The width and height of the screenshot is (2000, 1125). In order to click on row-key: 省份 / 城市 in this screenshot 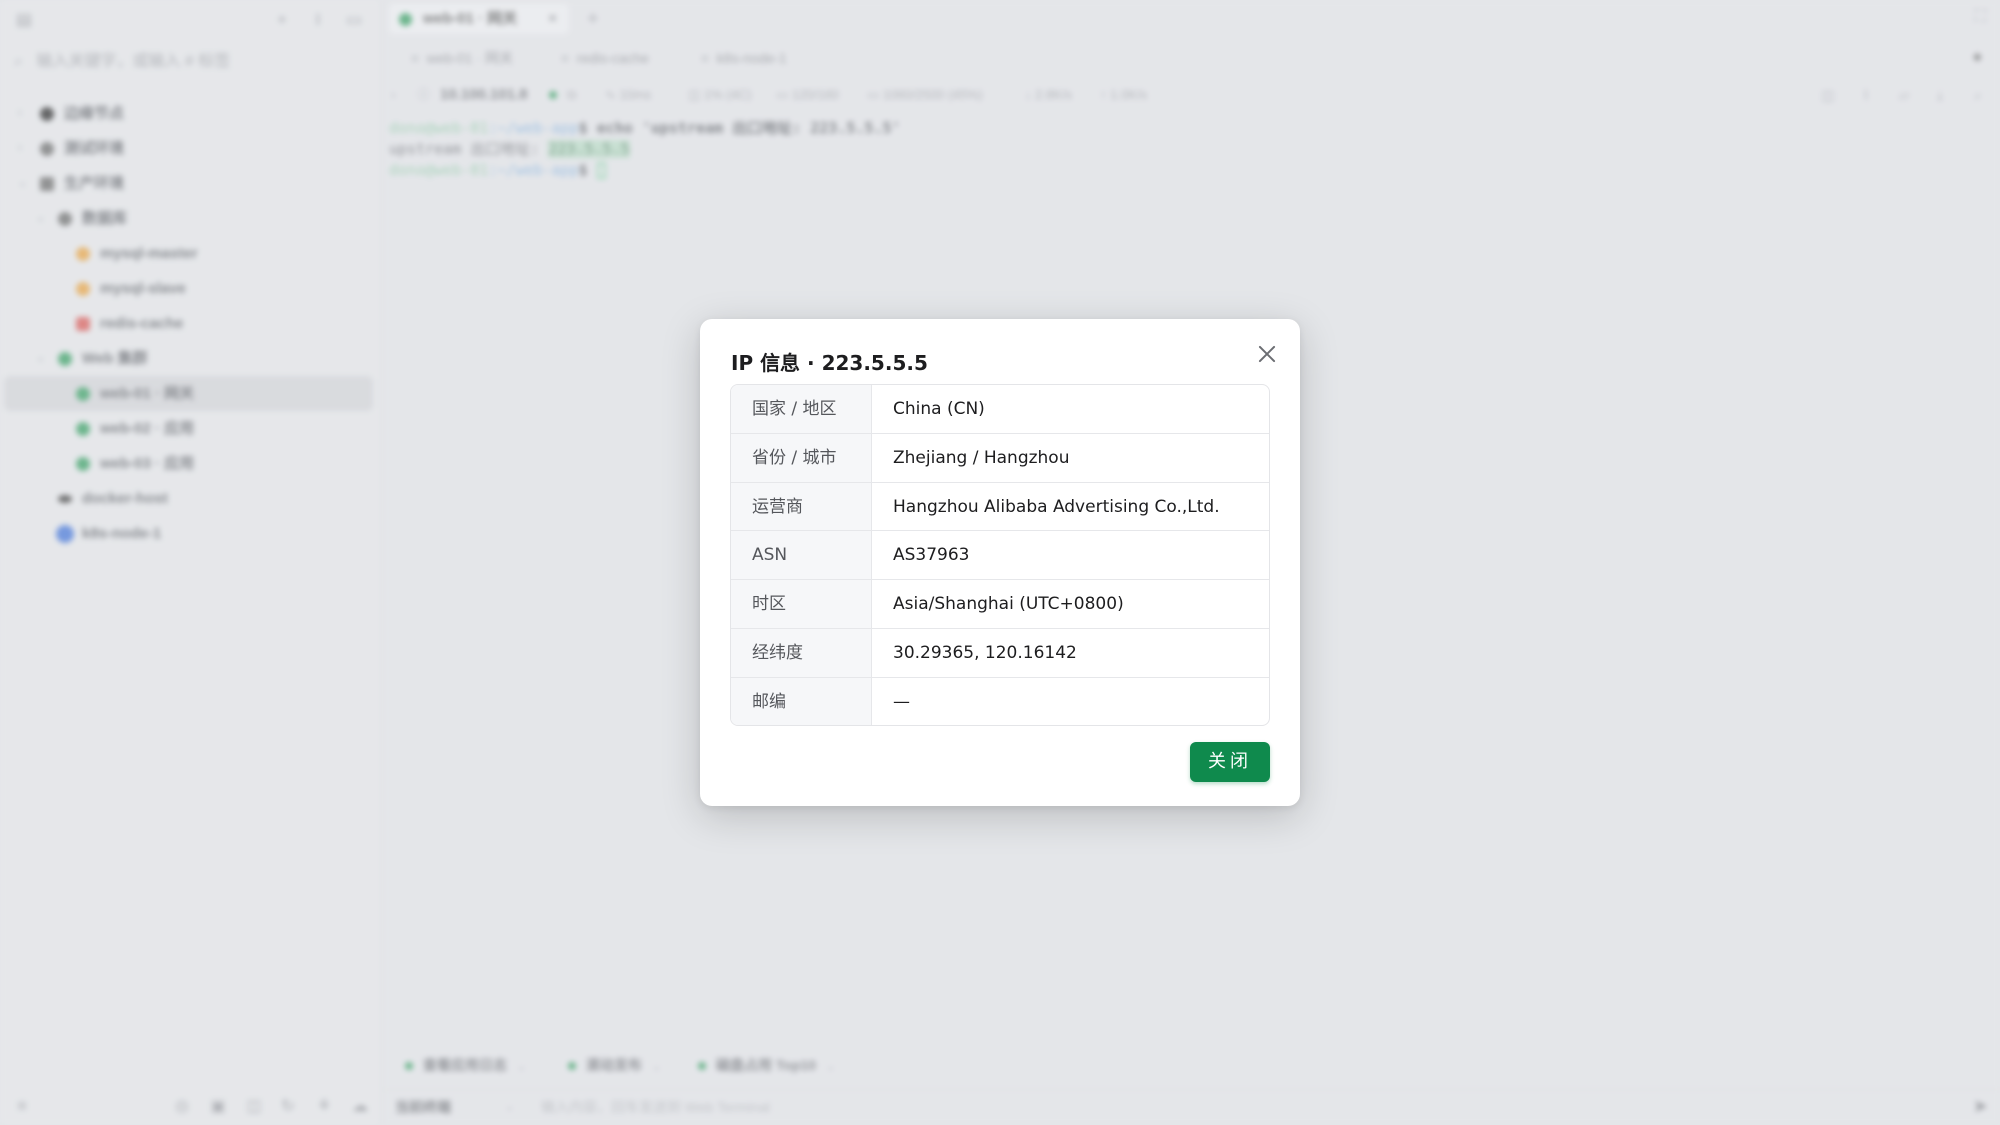, I will do `click(801, 457)`.